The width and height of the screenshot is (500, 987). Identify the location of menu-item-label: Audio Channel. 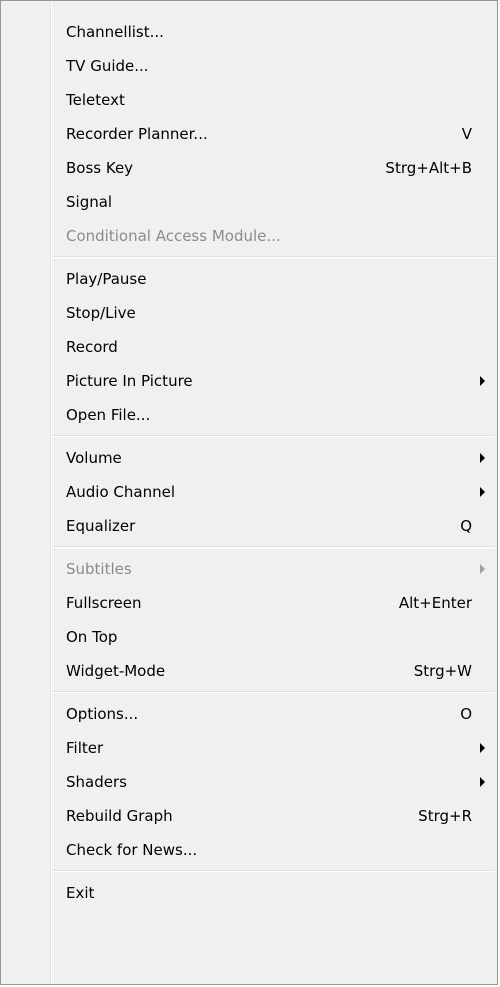
(120, 492).